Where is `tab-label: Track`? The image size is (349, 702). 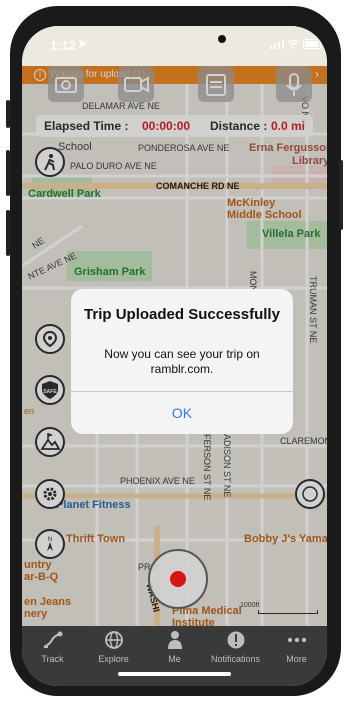 tab-label: Track is located at coordinates (52, 659).